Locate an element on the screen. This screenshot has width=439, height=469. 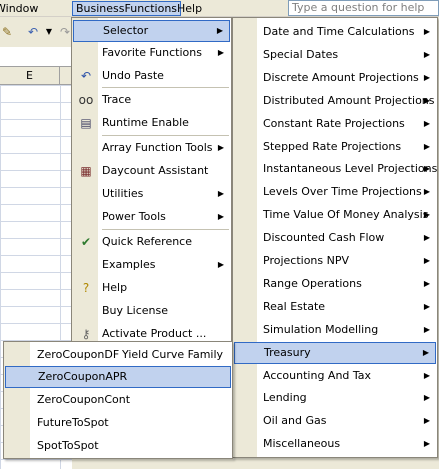
treasury-item-zerocoupondf: ZeroCouponDF is located at coordinates (118, 355).